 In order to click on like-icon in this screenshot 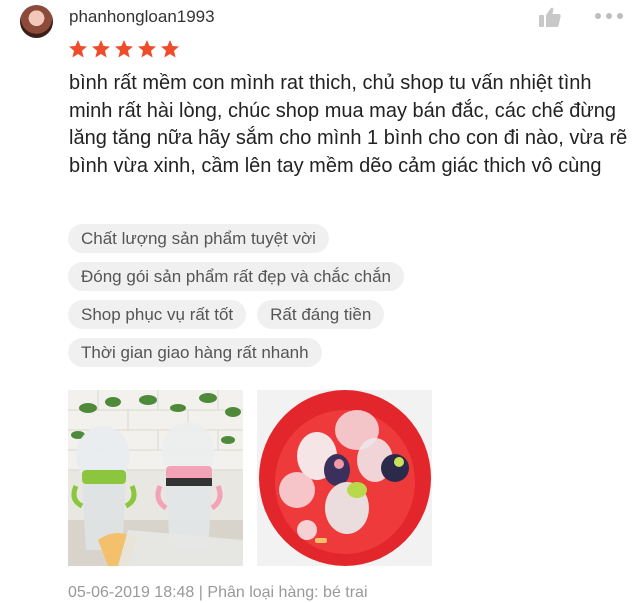, I will do `click(550, 17)`.